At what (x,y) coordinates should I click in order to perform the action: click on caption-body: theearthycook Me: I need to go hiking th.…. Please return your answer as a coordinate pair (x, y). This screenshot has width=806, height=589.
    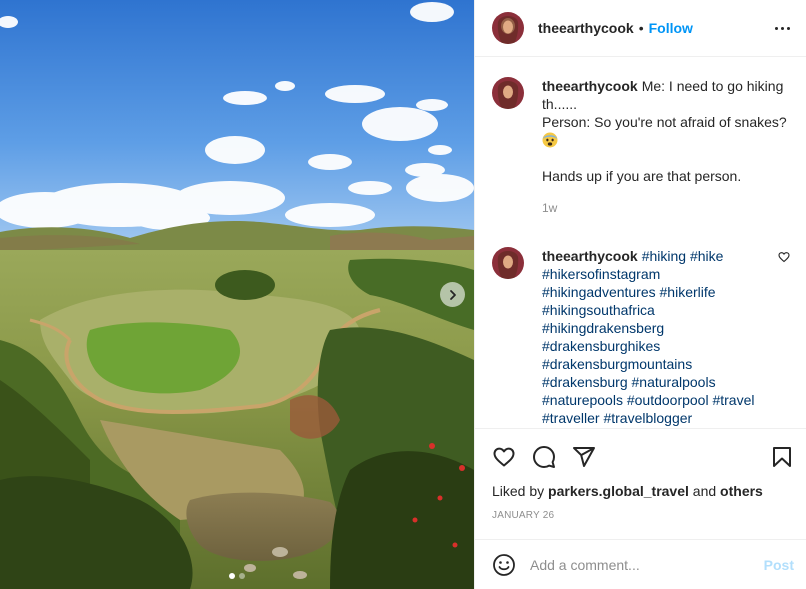
    Looking at the image, I should click on (666, 147).